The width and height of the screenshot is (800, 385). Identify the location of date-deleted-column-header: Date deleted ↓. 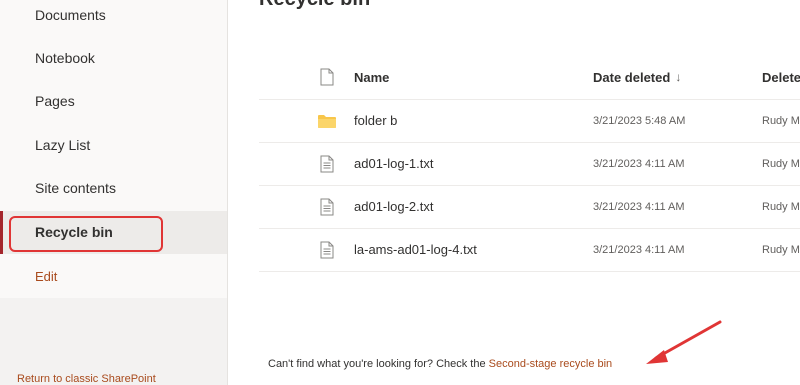
(637, 77).